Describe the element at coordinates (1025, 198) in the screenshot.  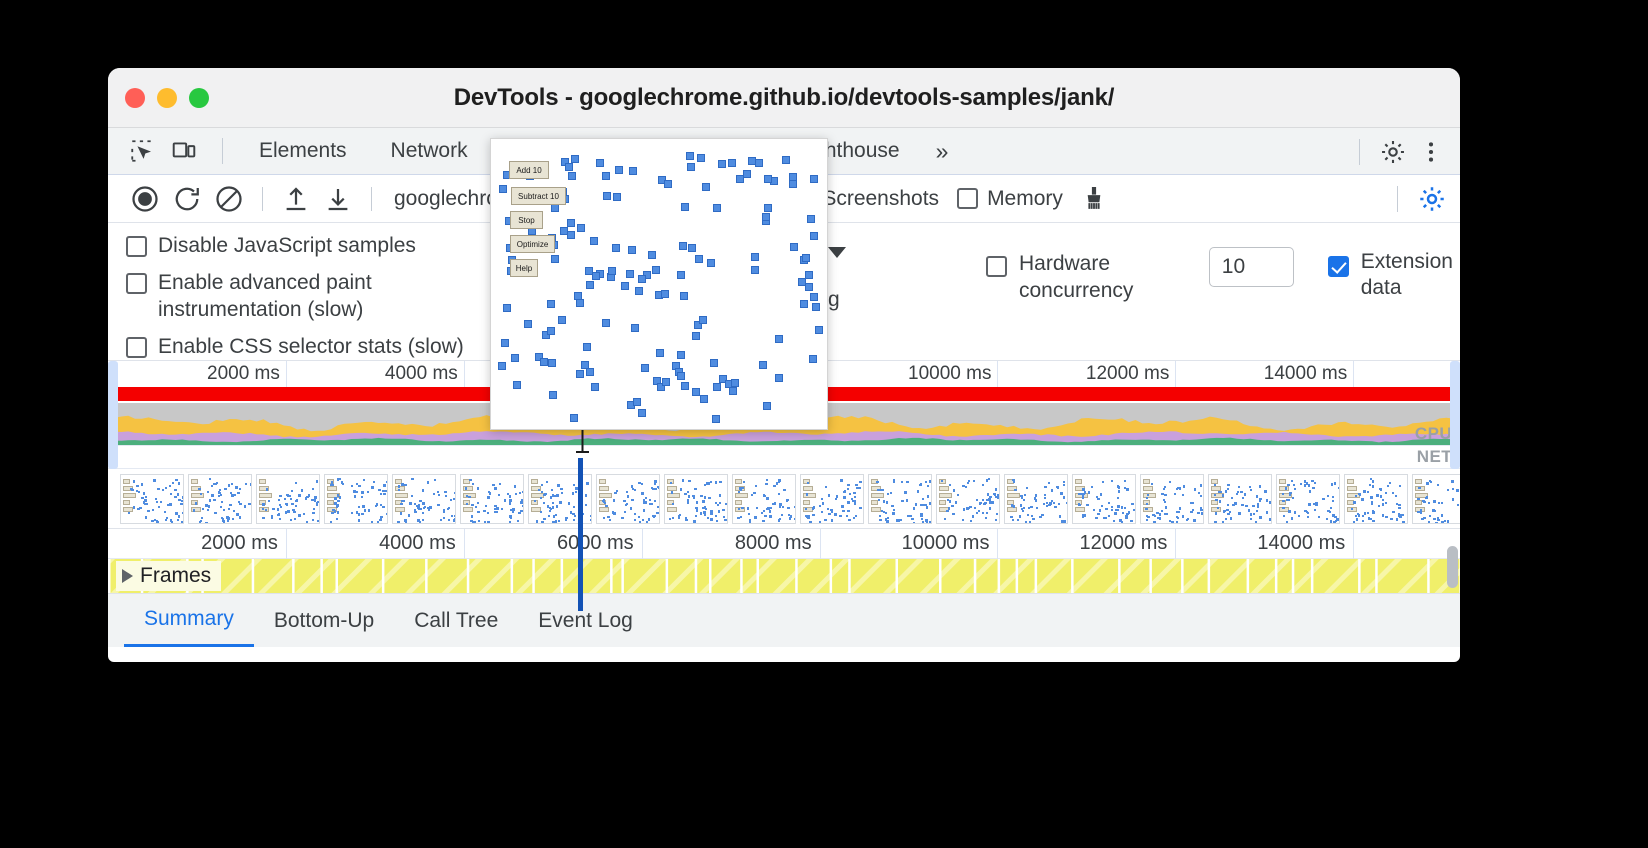
I see `memory-label: Memory` at that location.